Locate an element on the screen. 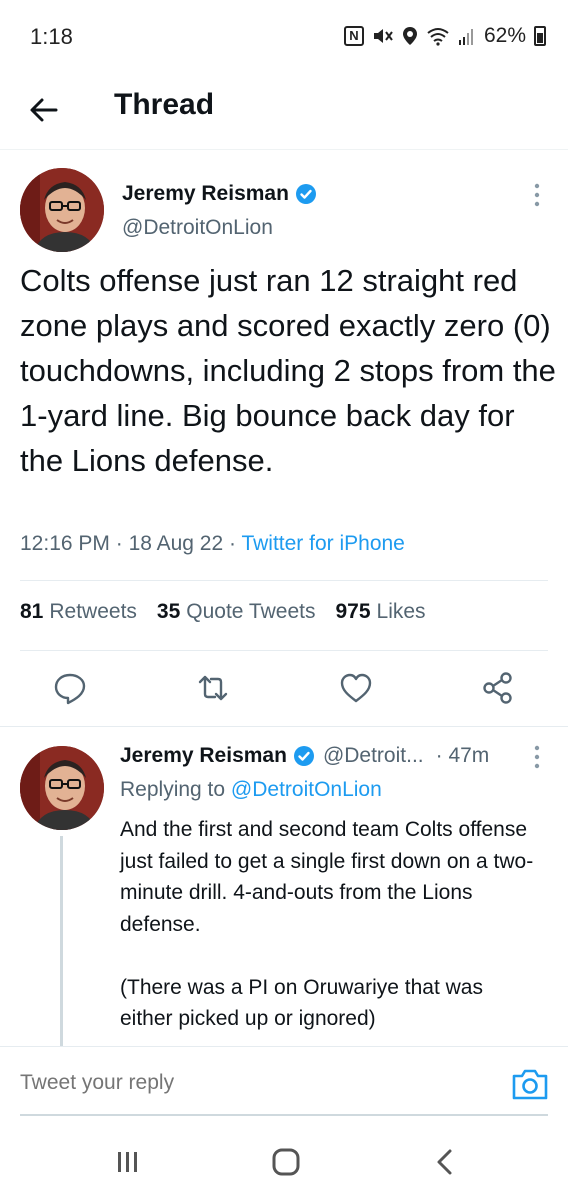 The height and width of the screenshot is (1200, 568). retweets-label: Retweets is located at coordinates (93, 611).